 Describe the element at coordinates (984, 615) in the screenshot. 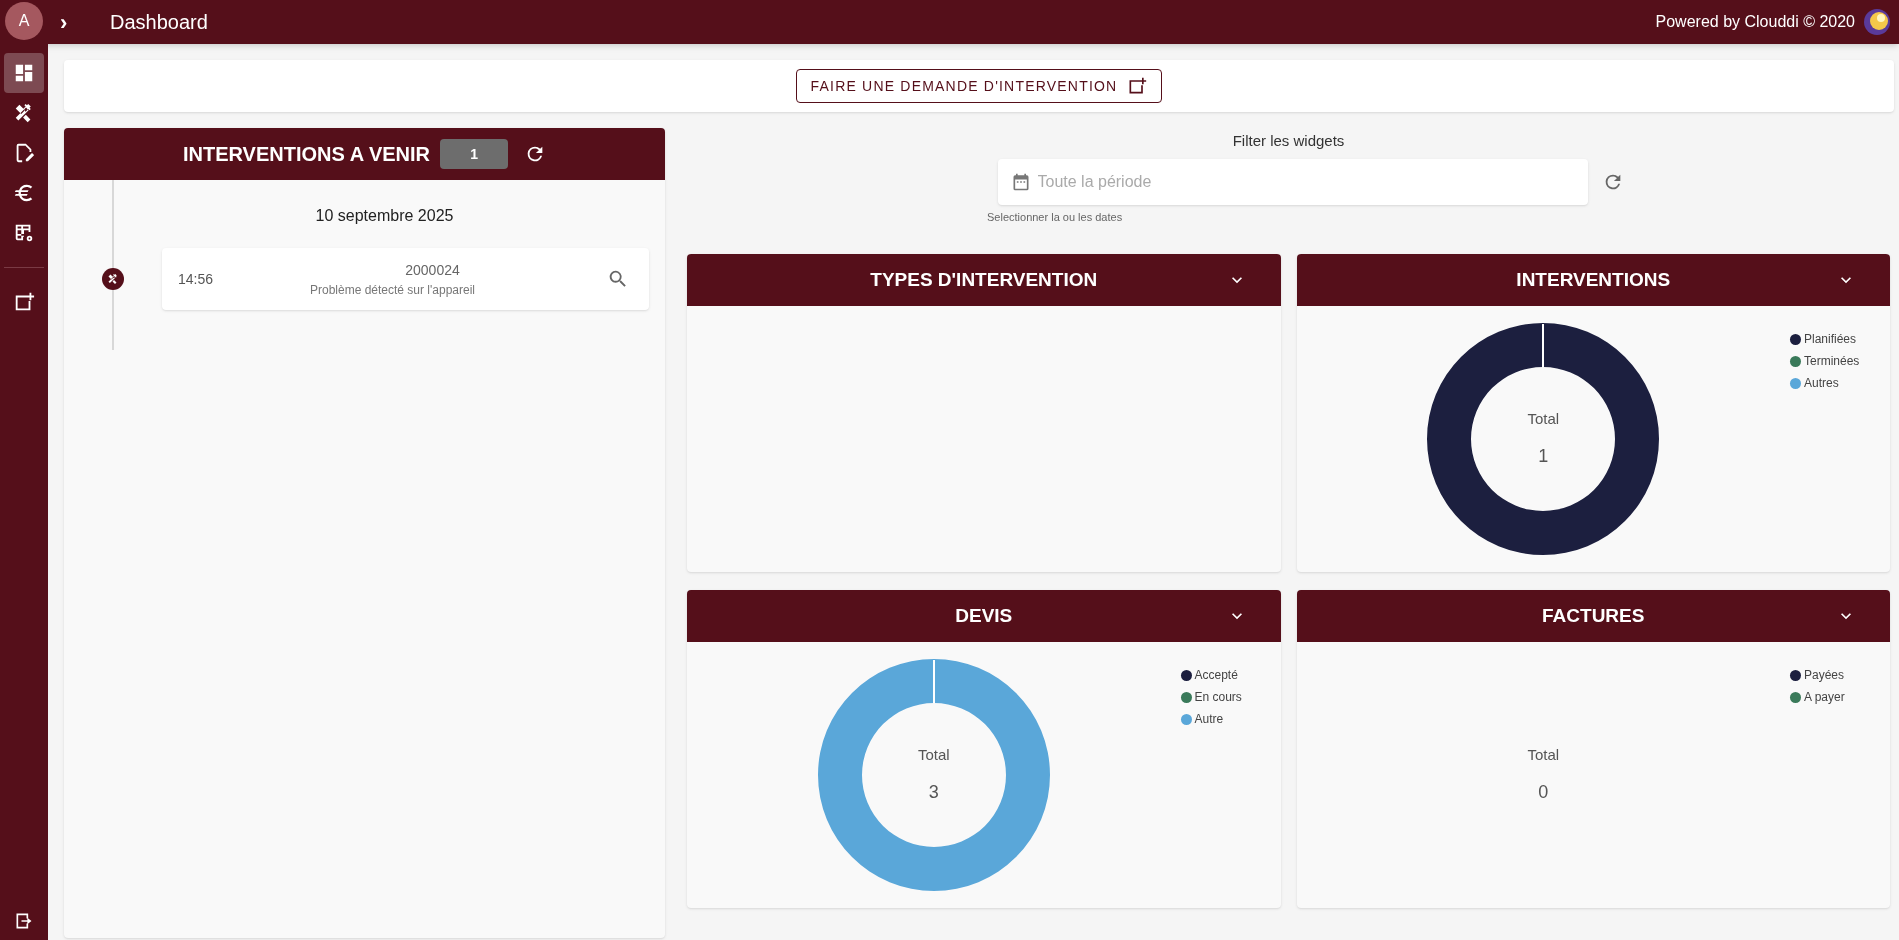

I see `widget-title: DEVIS` at that location.